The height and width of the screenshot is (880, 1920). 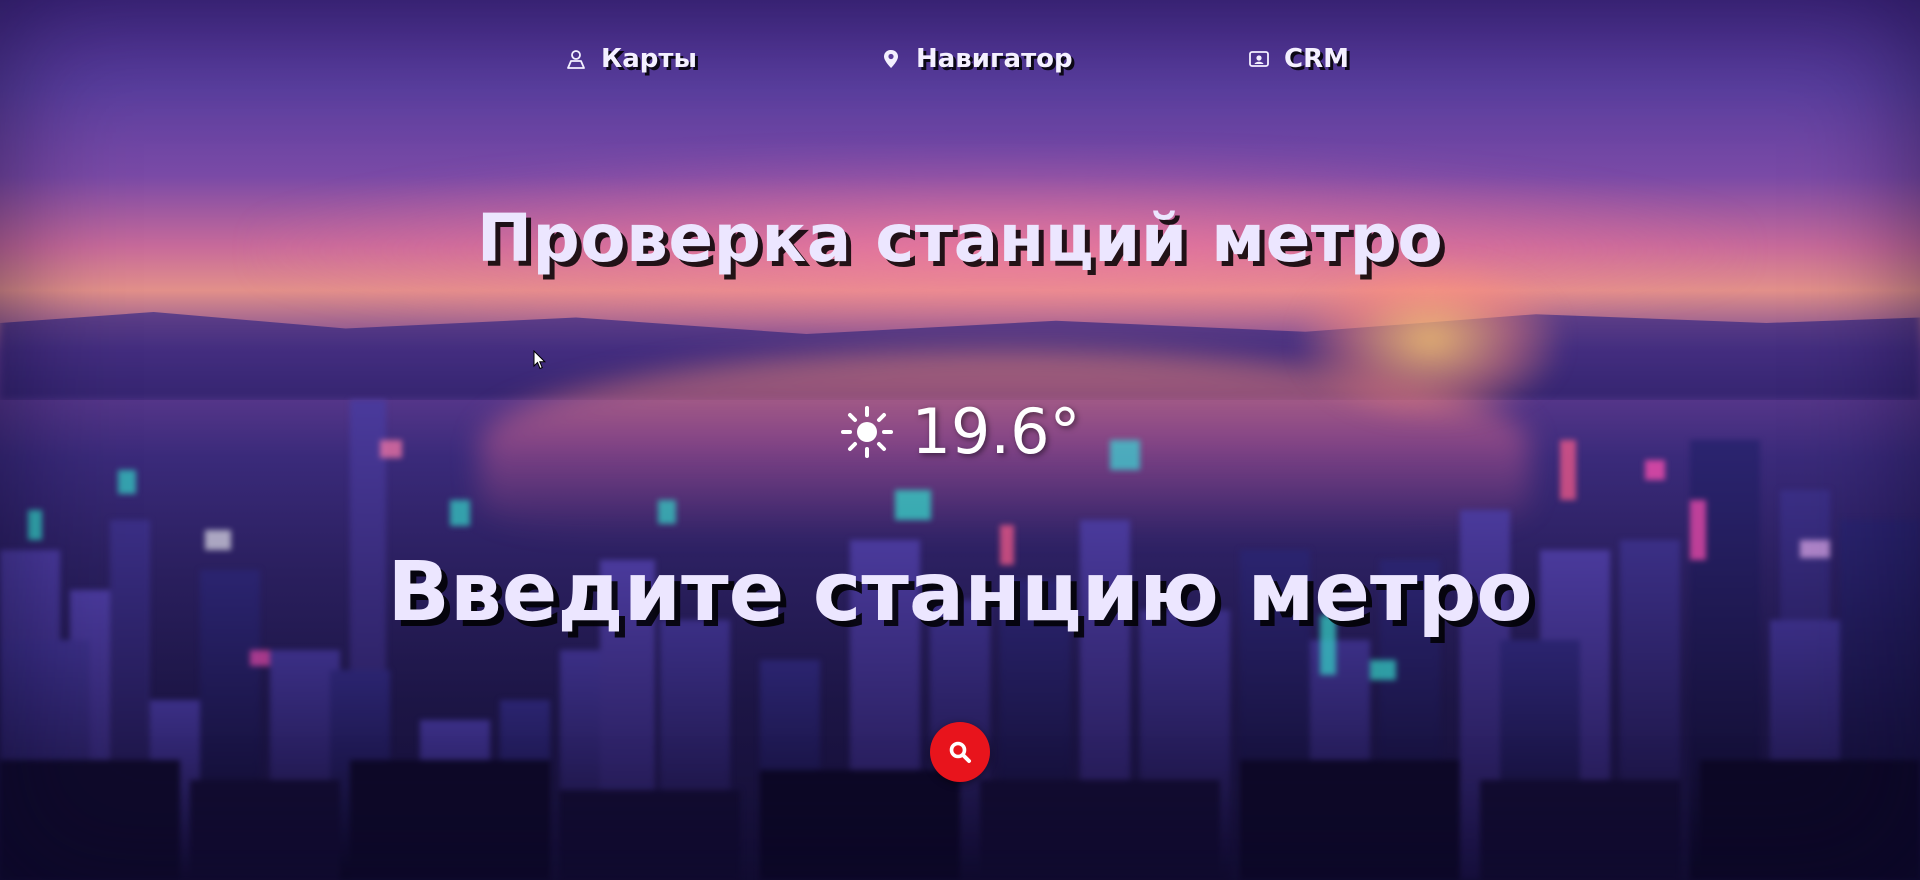 What do you see at coordinates (994, 59) in the screenshot?
I see `nav-item-label: Навигатор` at bounding box center [994, 59].